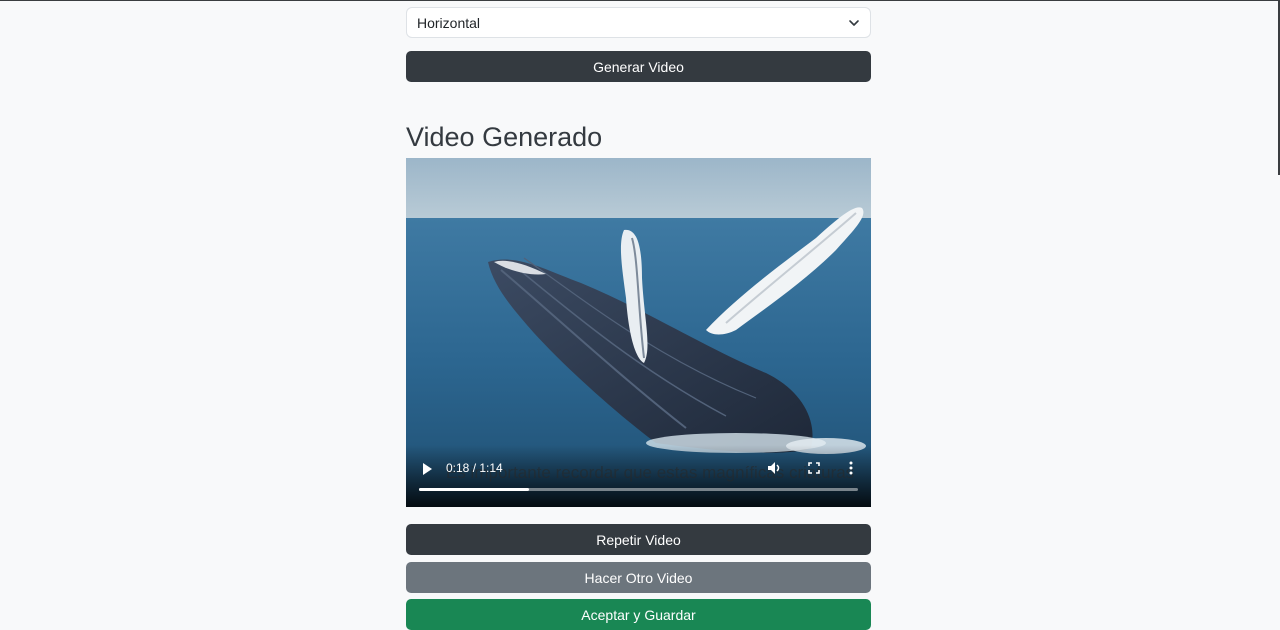 The width and height of the screenshot is (1280, 630). Describe the element at coordinates (638, 577) in the screenshot. I see `make-another-video-button: Hacer Otro Video` at that location.